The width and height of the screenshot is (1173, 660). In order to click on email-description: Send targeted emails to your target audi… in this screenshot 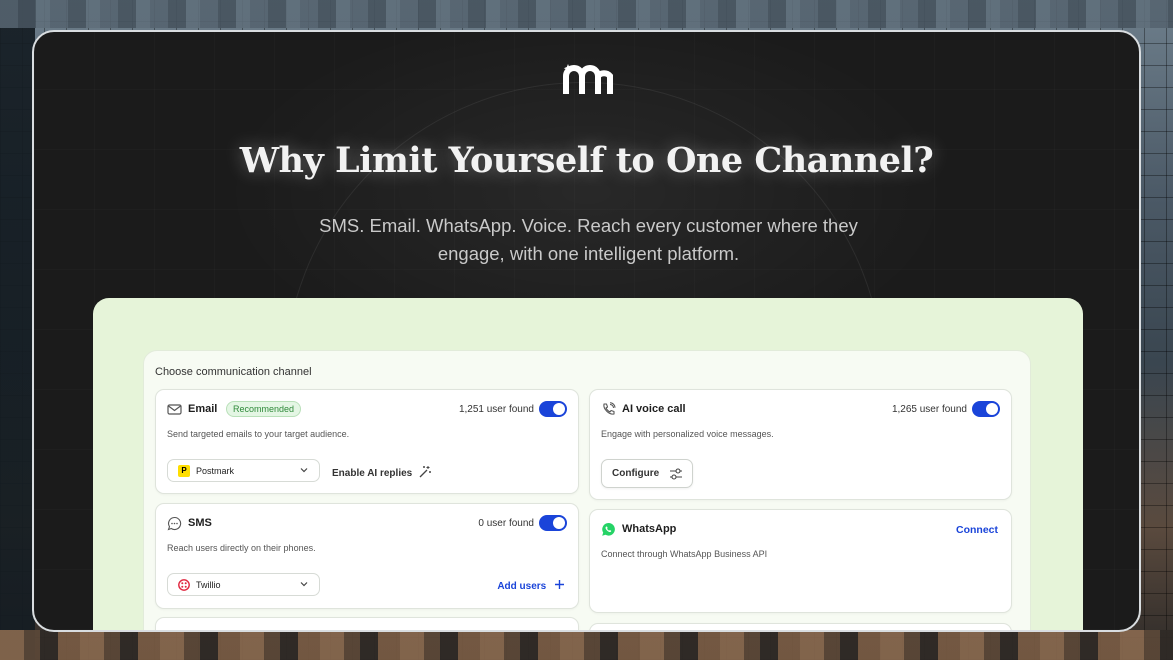, I will do `click(258, 434)`.